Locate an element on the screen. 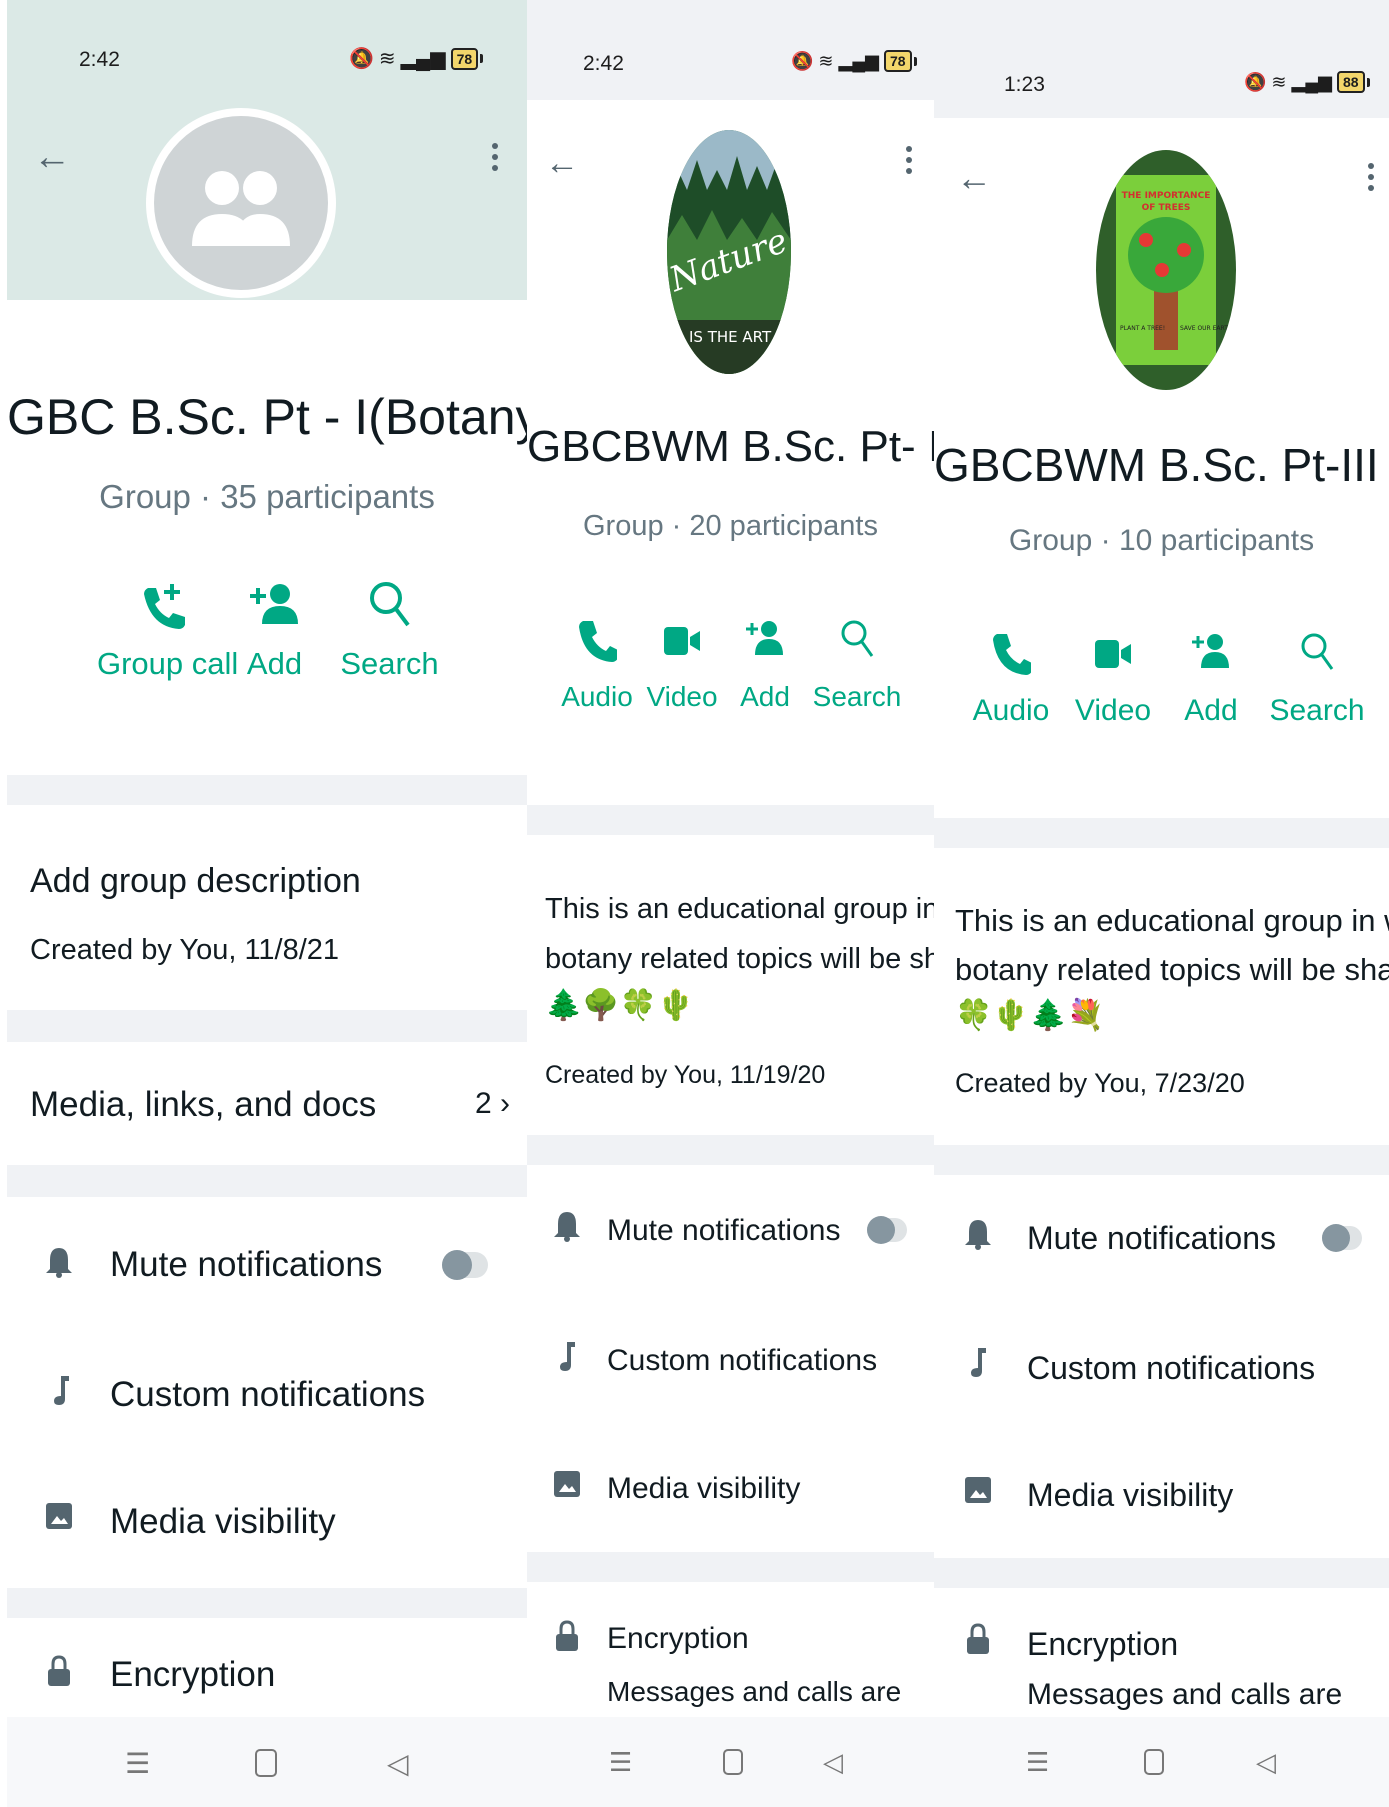  group-avatar is located at coordinates (241, 203).